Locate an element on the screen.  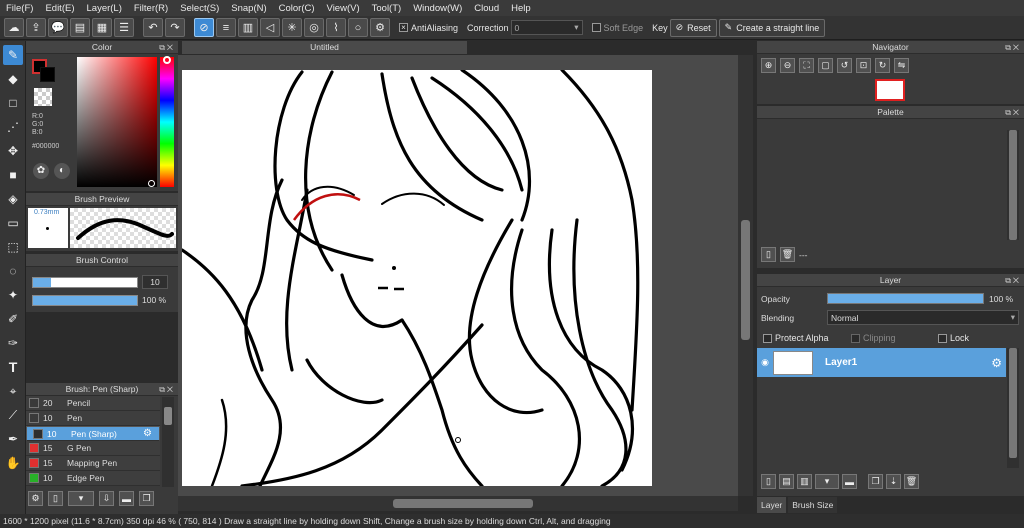
brush-list-item: 10 Edge Pen is located at coordinates (93, 478).